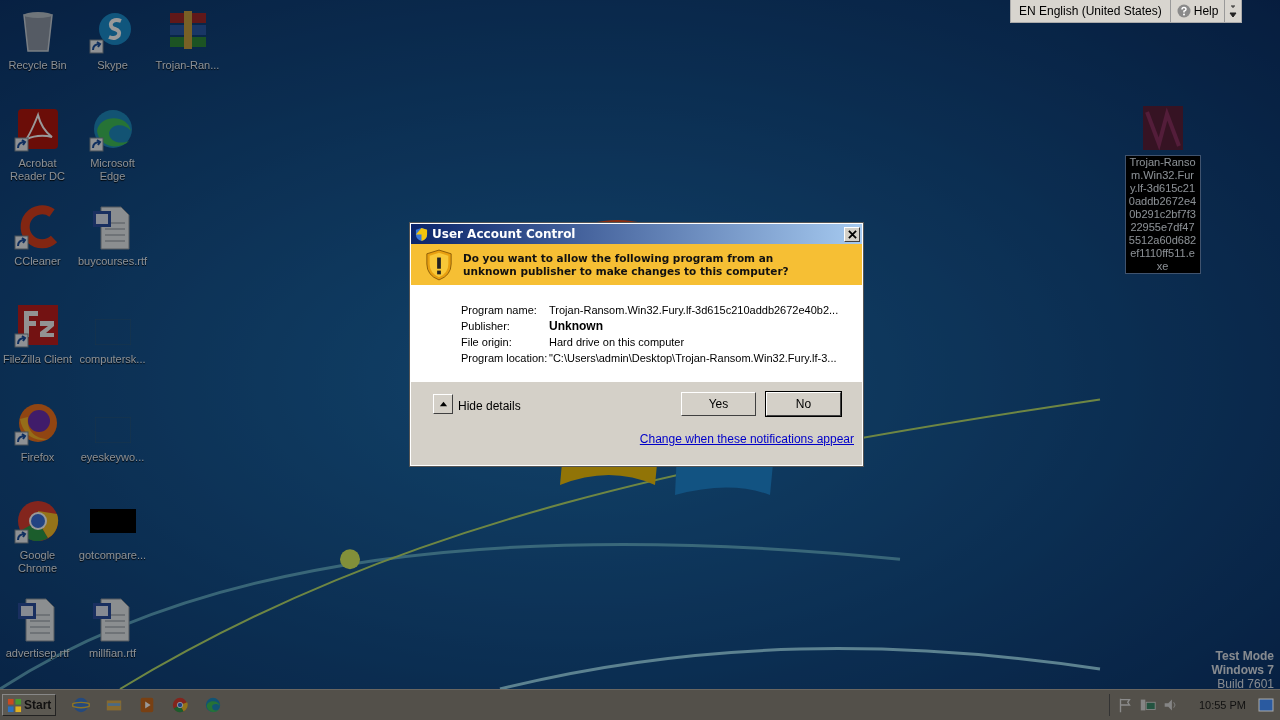 This screenshot has height=720, width=1280. I want to click on icon-label: Firefox, so click(37, 457).